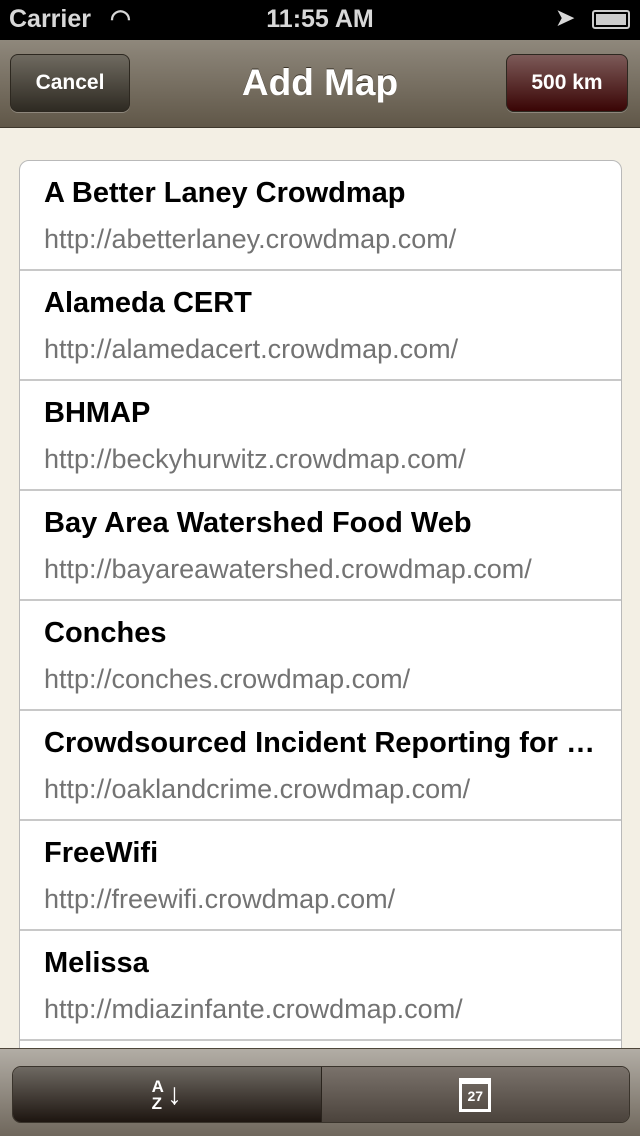 The height and width of the screenshot is (1136, 640). I want to click on clock: 11:55 AM, so click(320, 19).